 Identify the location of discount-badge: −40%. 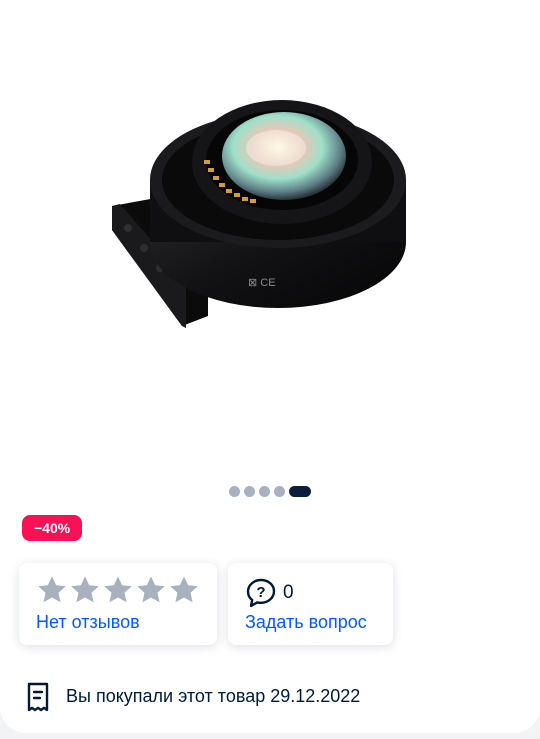
(52, 528).